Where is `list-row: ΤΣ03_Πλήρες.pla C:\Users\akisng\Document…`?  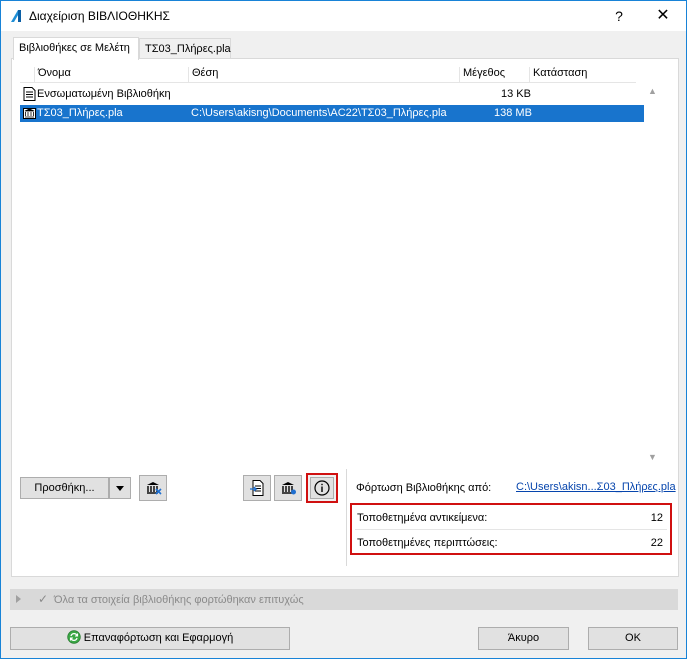
list-row: ΤΣ03_Πλήρες.pla C:\Users\akisng\Document… is located at coordinates (336, 113).